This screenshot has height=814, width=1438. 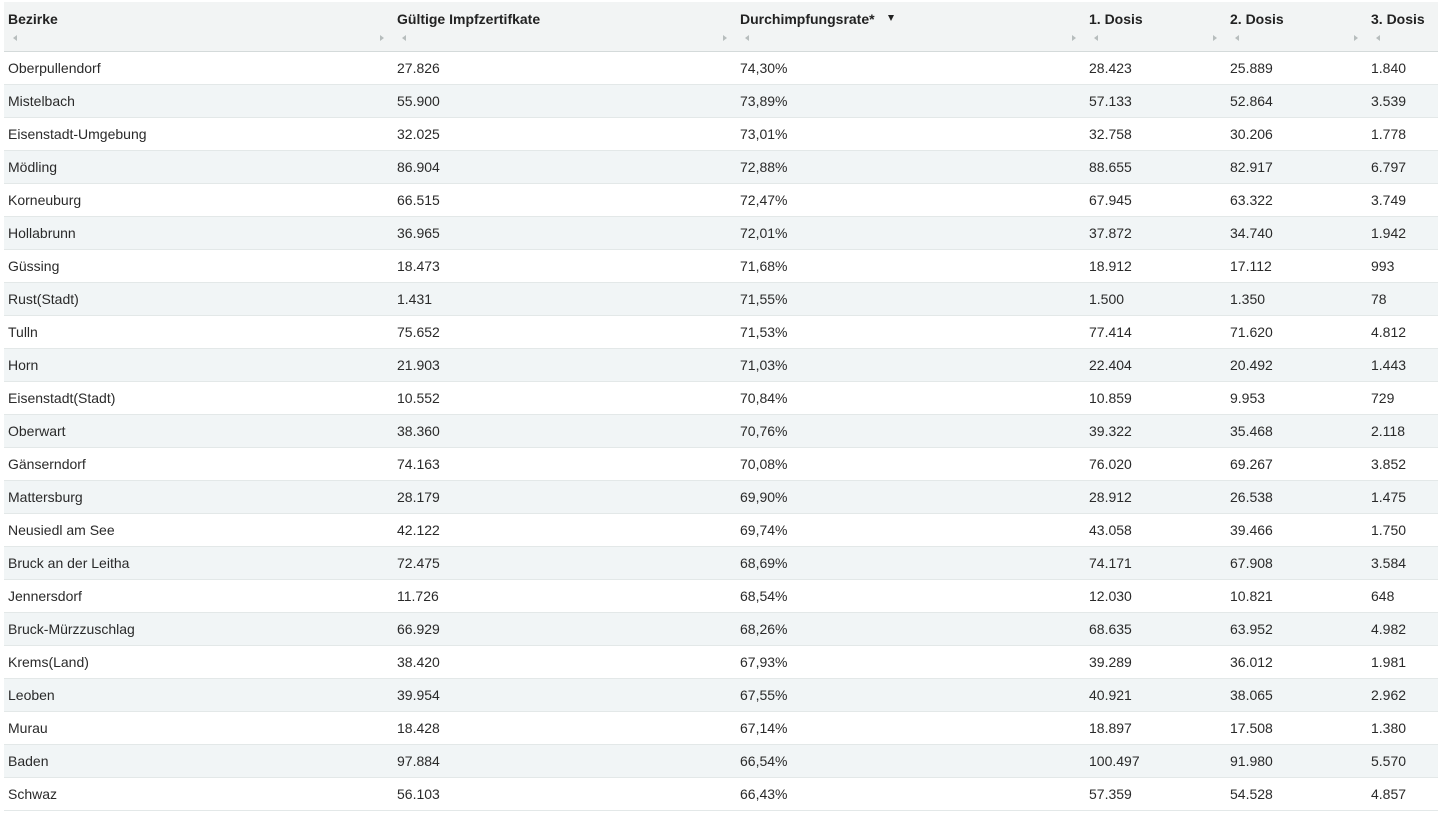 I want to click on cell-gueltige-impfzertifikate: 55.900, so click(x=418, y=101).